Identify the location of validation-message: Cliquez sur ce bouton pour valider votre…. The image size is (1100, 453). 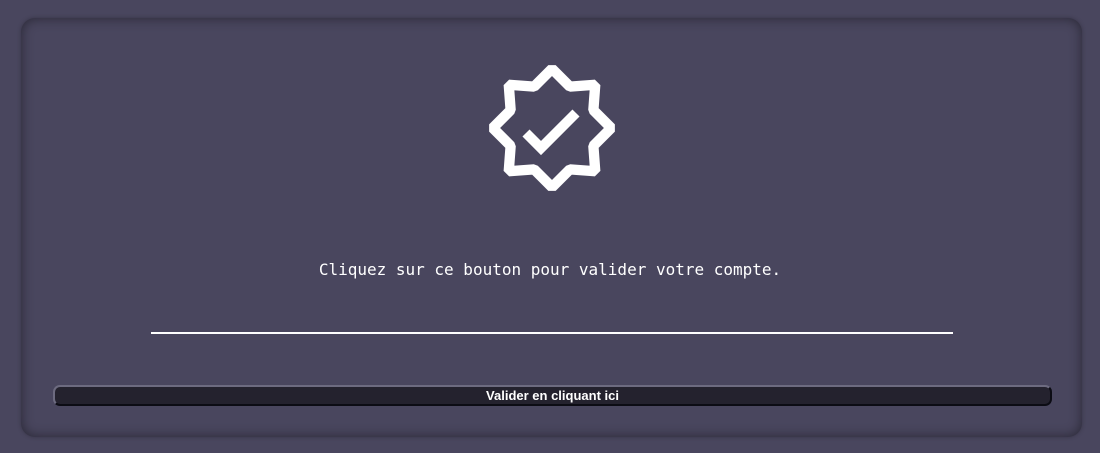
(550, 269).